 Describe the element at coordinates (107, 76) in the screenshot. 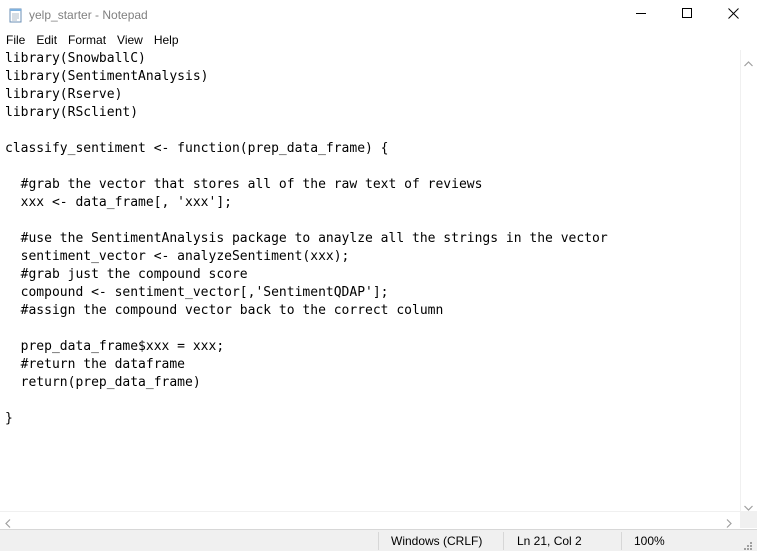

I see `code-line: library(SentimentAnalysis)` at that location.